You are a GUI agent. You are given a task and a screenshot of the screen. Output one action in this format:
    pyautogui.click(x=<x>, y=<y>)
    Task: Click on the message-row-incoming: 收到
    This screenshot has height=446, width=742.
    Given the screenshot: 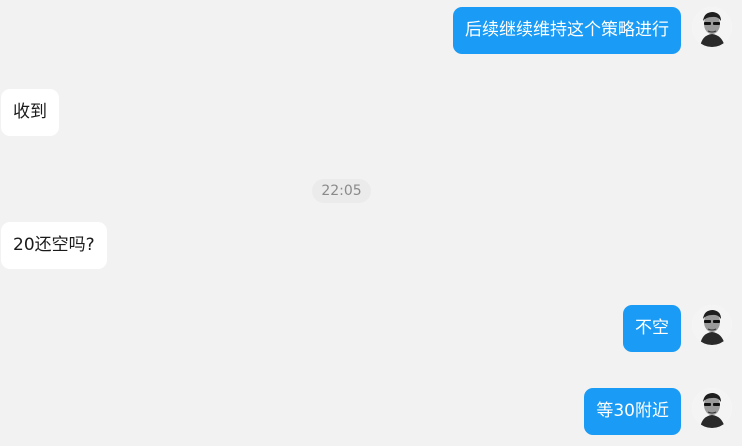 What is the action you would take?
    pyautogui.click(x=30, y=112)
    